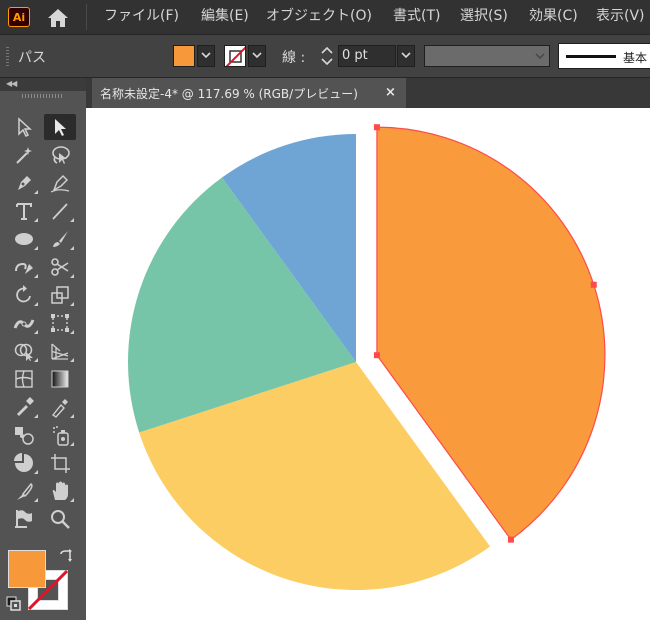 This screenshot has width=650, height=620. What do you see at coordinates (24, 407) in the screenshot?
I see `eyedropper-tool` at bounding box center [24, 407].